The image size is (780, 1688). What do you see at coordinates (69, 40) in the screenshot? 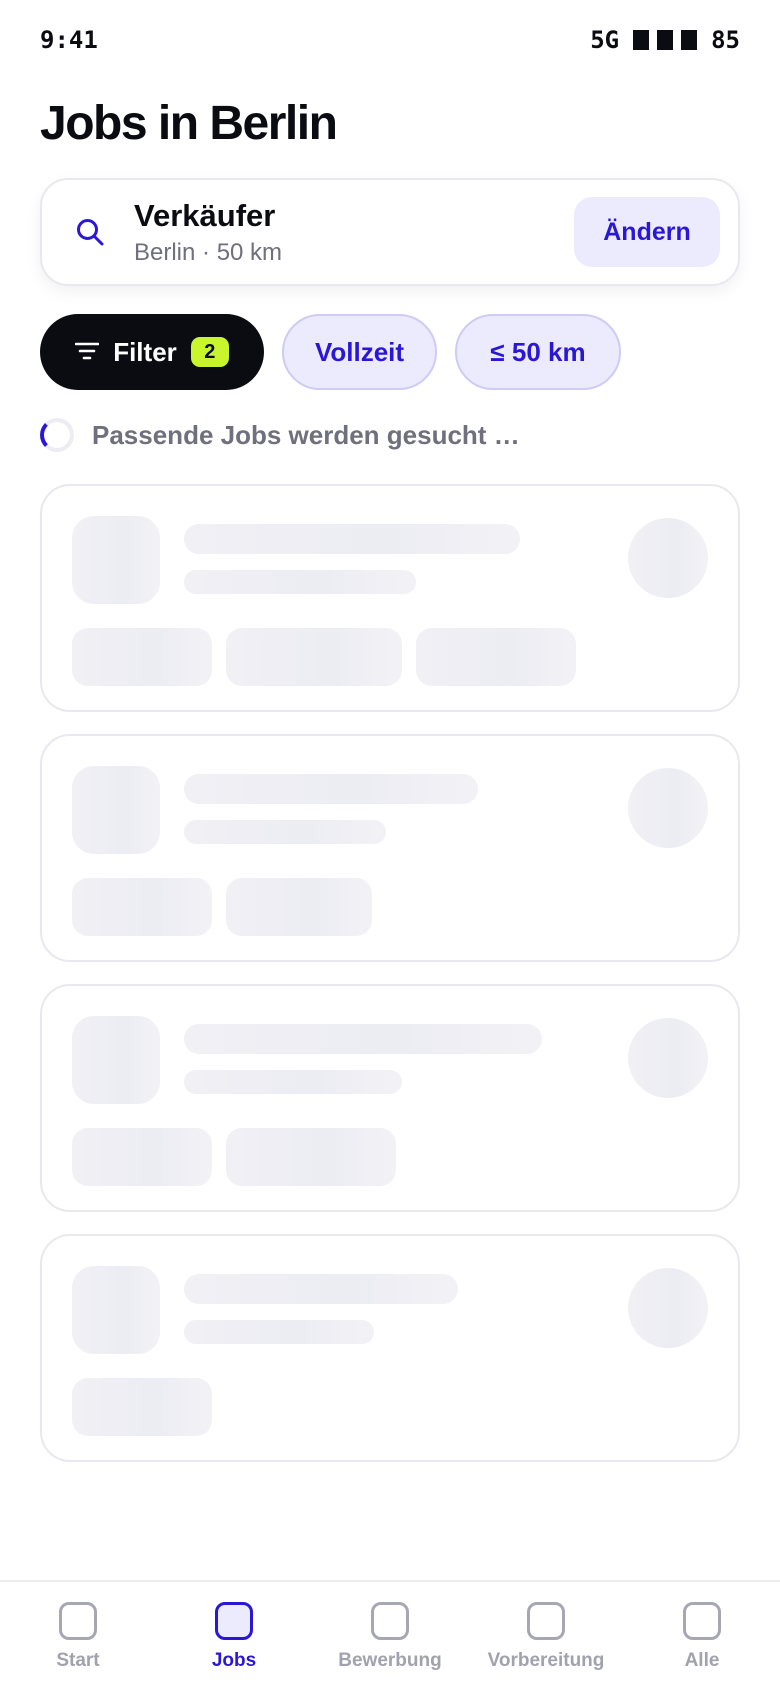
I see `status-time: 9:41` at bounding box center [69, 40].